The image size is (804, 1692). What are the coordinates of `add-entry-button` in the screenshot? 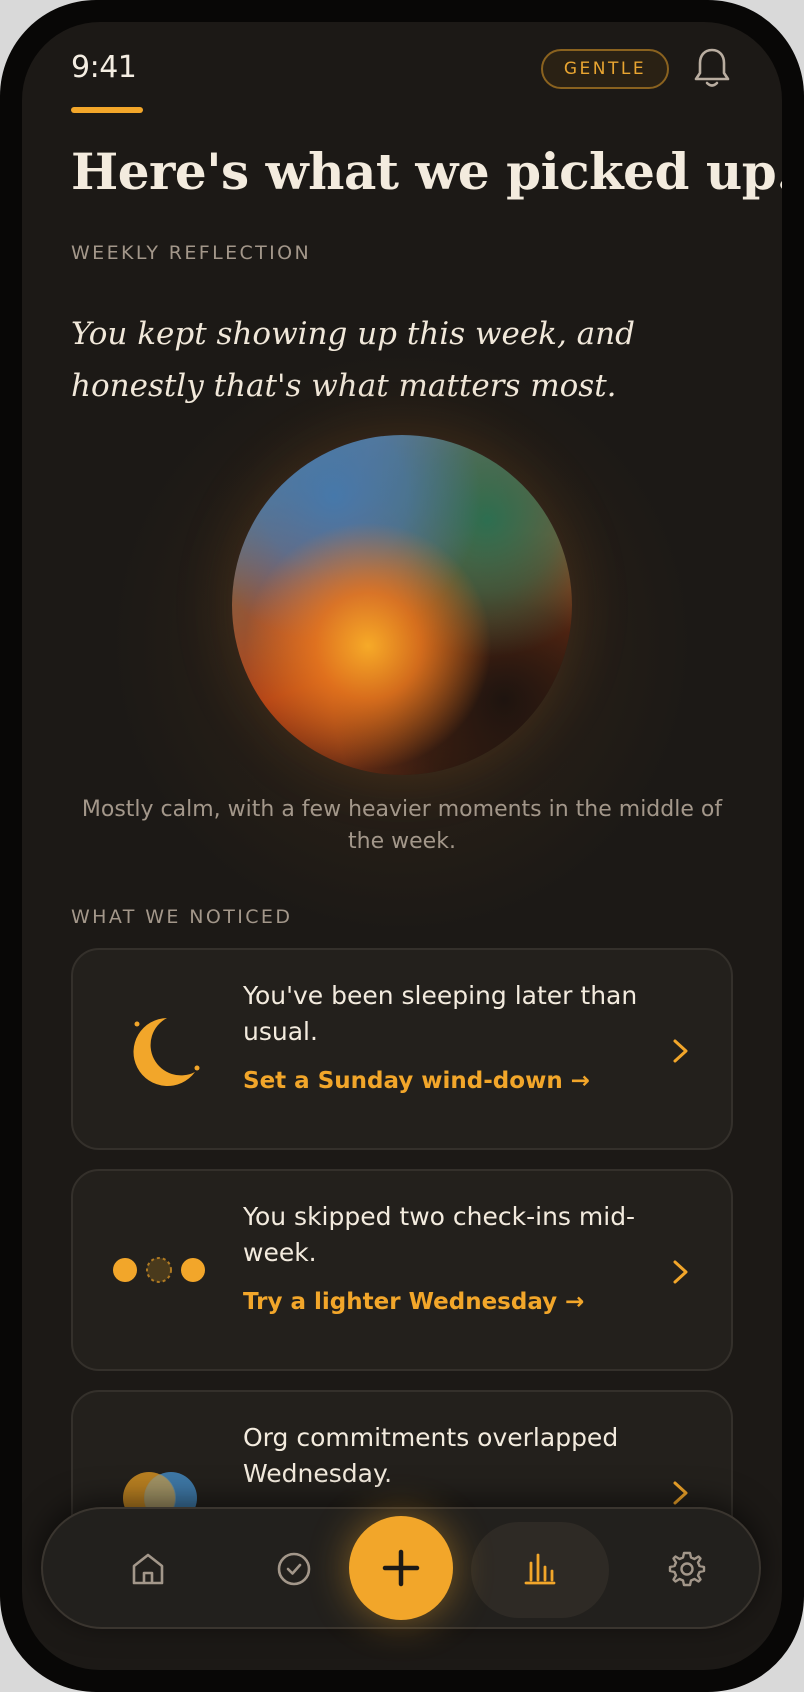 It's located at (401, 1568).